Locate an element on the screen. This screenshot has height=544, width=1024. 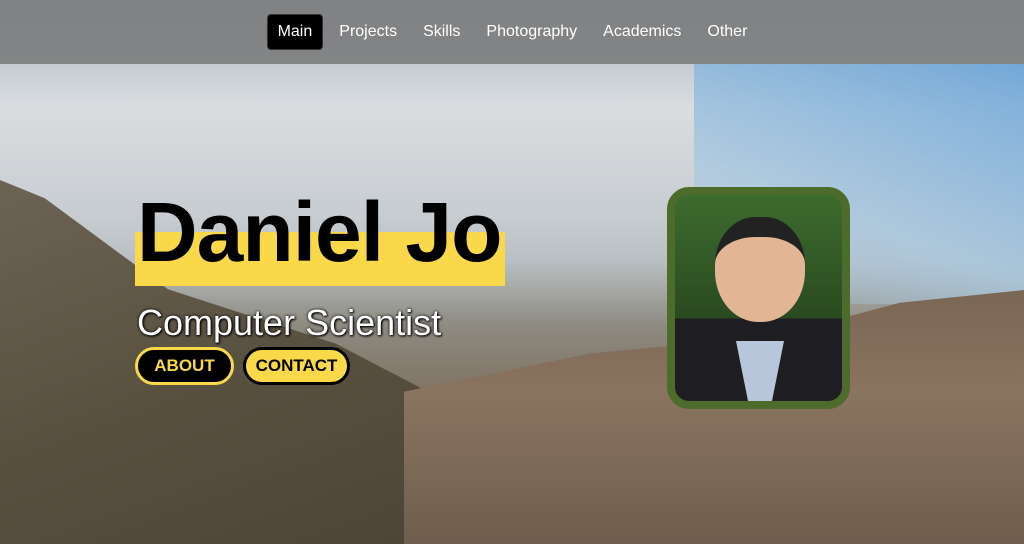
profile-shirt is located at coordinates (760, 371).